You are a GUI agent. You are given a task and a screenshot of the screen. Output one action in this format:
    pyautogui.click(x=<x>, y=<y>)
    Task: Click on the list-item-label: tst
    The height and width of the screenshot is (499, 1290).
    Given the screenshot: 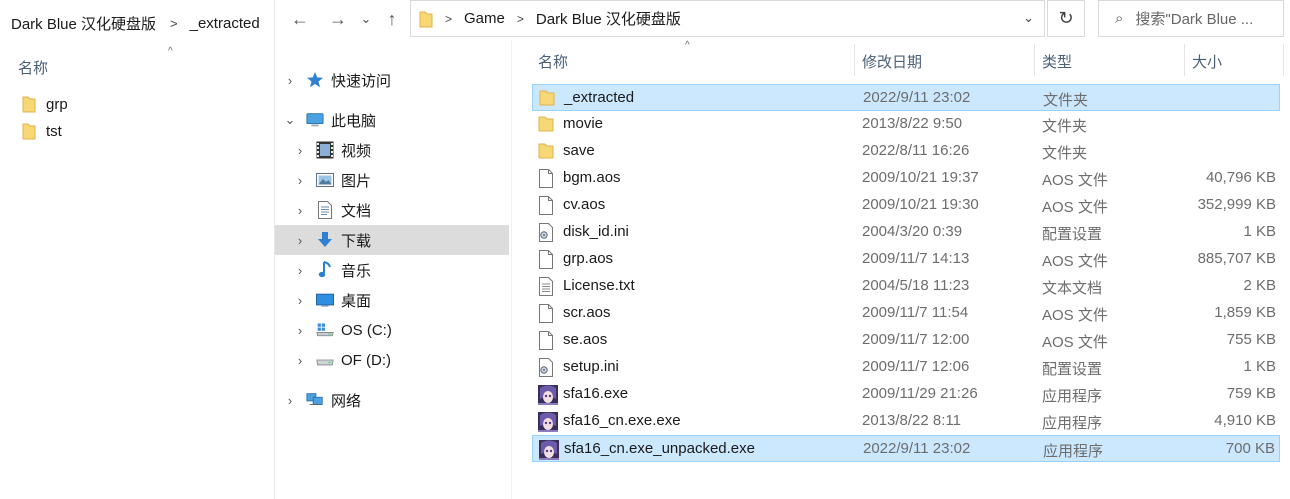 What is the action you would take?
    pyautogui.click(x=54, y=131)
    